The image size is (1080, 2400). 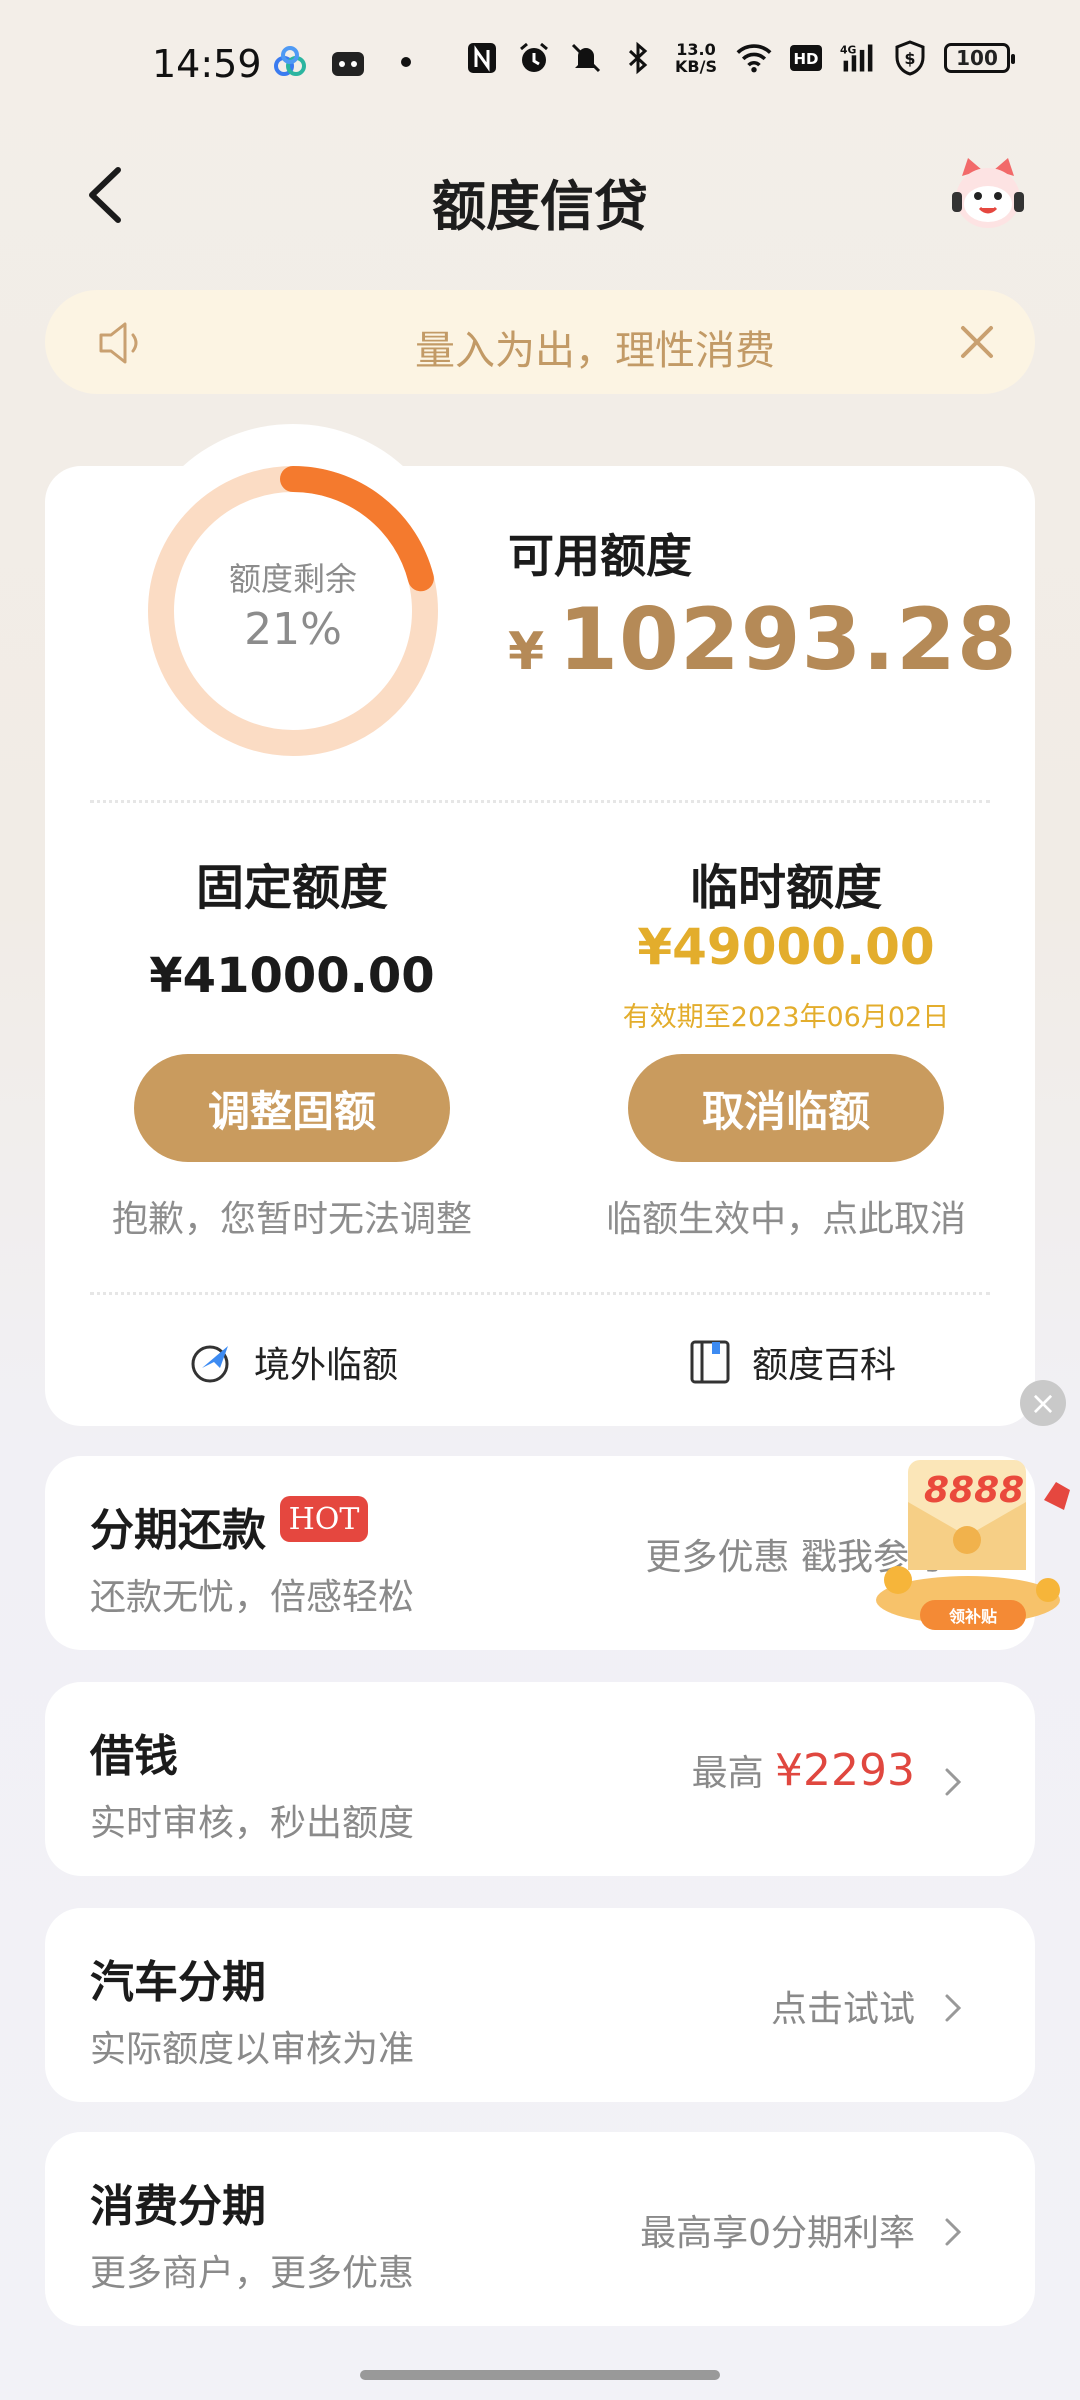 I want to click on cancel-temp-button: 取消临额, so click(x=786, y=1108).